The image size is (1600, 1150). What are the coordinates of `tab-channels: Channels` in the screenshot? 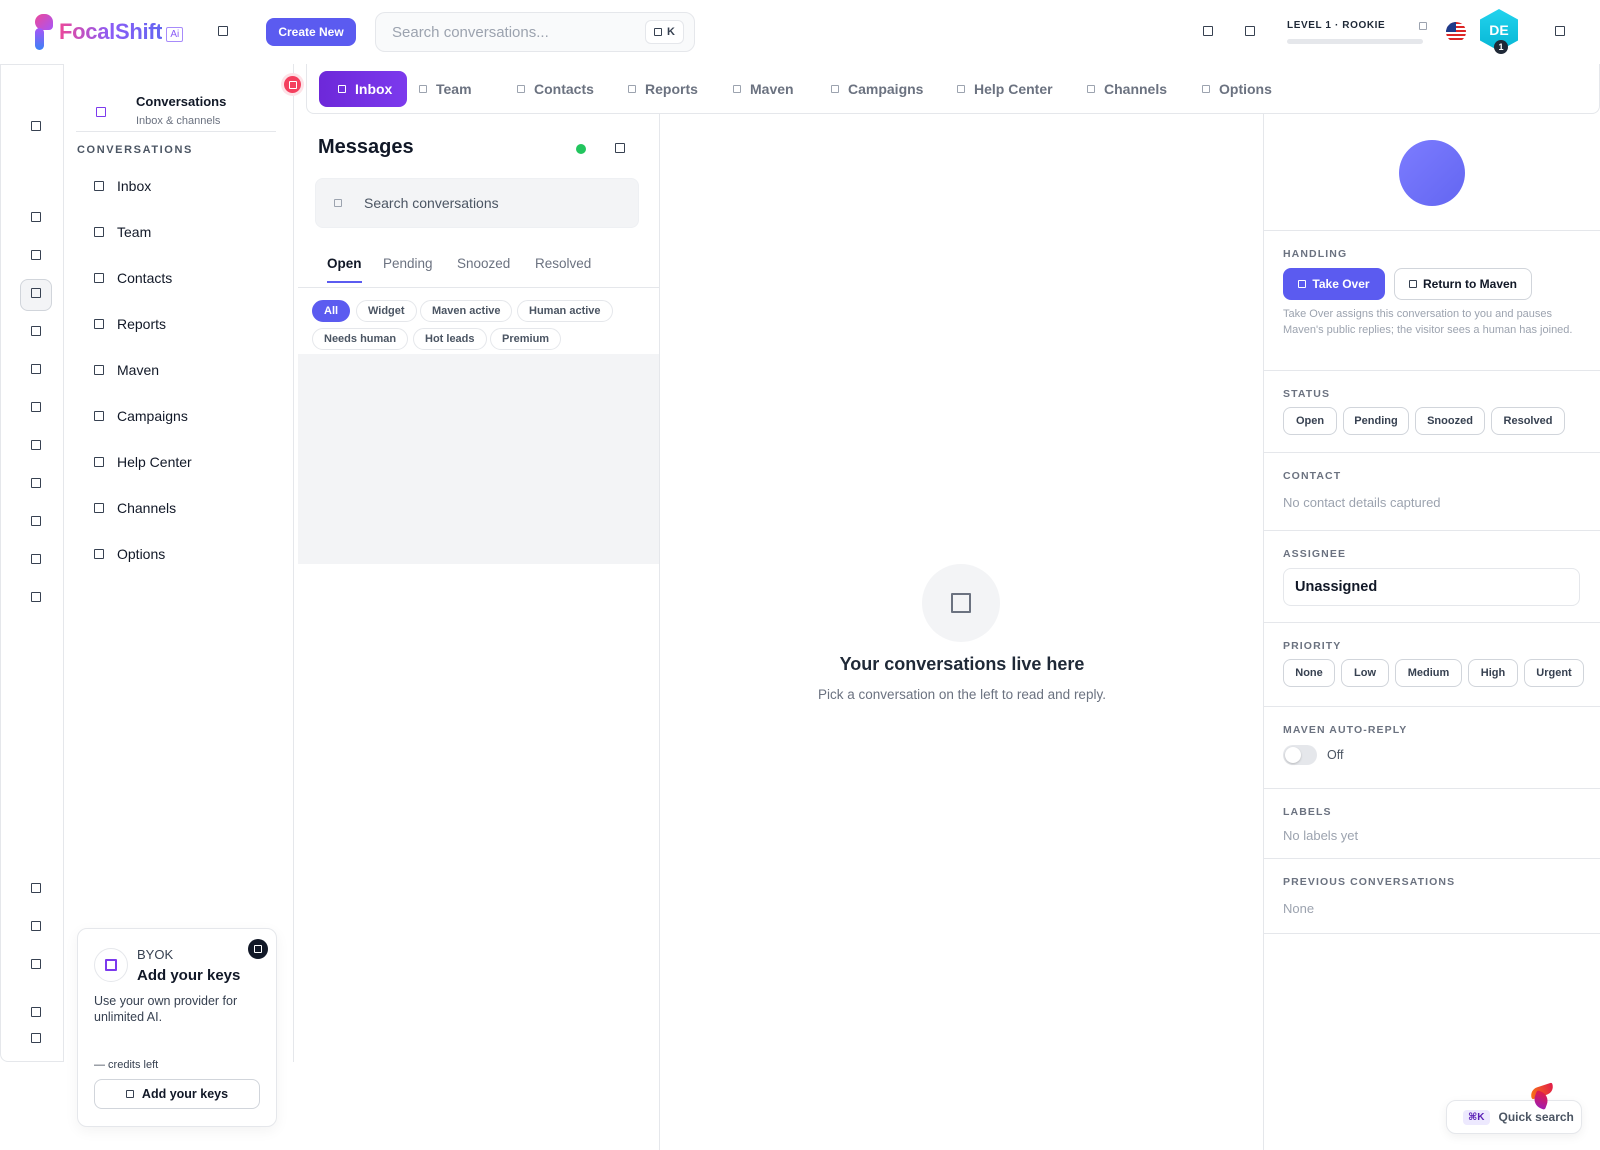 It's located at (1127, 89).